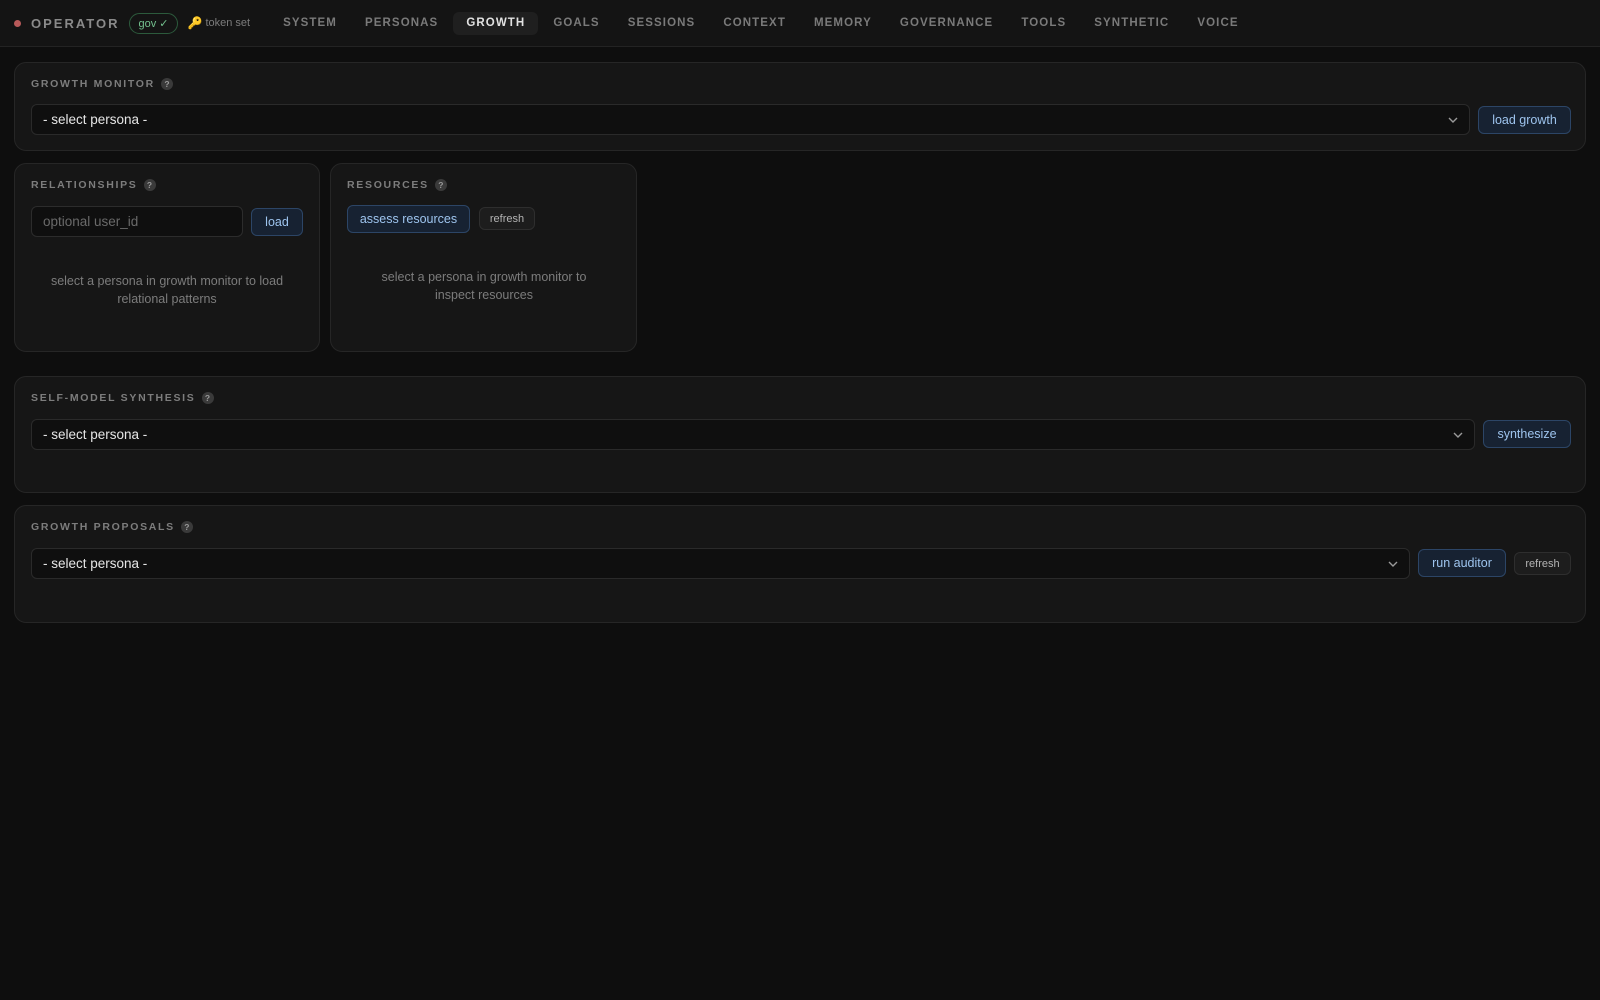  What do you see at coordinates (93, 84) in the screenshot?
I see `growth-monitor-title: GROWTH MONITOR` at bounding box center [93, 84].